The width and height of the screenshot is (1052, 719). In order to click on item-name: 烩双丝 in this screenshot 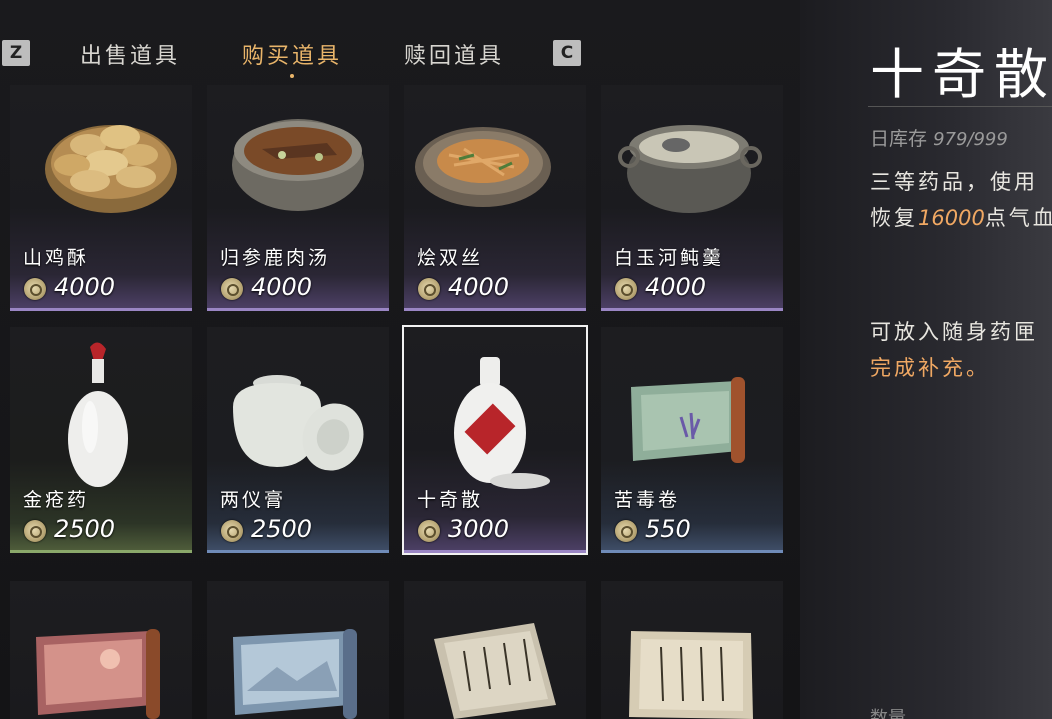, I will do `click(450, 258)`.